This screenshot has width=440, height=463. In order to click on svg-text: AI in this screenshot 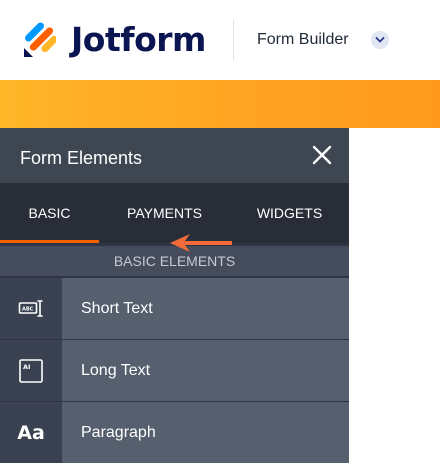, I will do `click(26, 367)`.